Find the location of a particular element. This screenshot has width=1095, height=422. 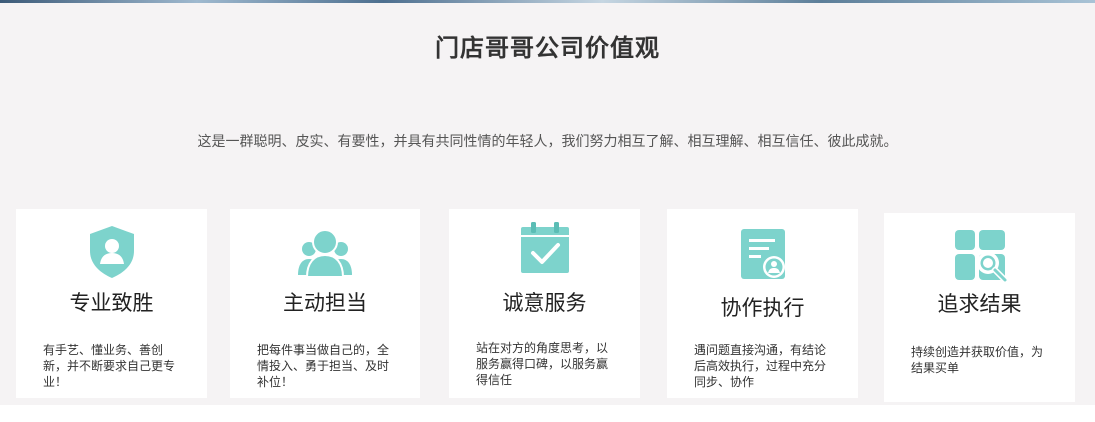

value-card-ownership: 主动担当 把每件事当做自己的，全情投入、勇于担当、及时补位！ is located at coordinates (325, 303).